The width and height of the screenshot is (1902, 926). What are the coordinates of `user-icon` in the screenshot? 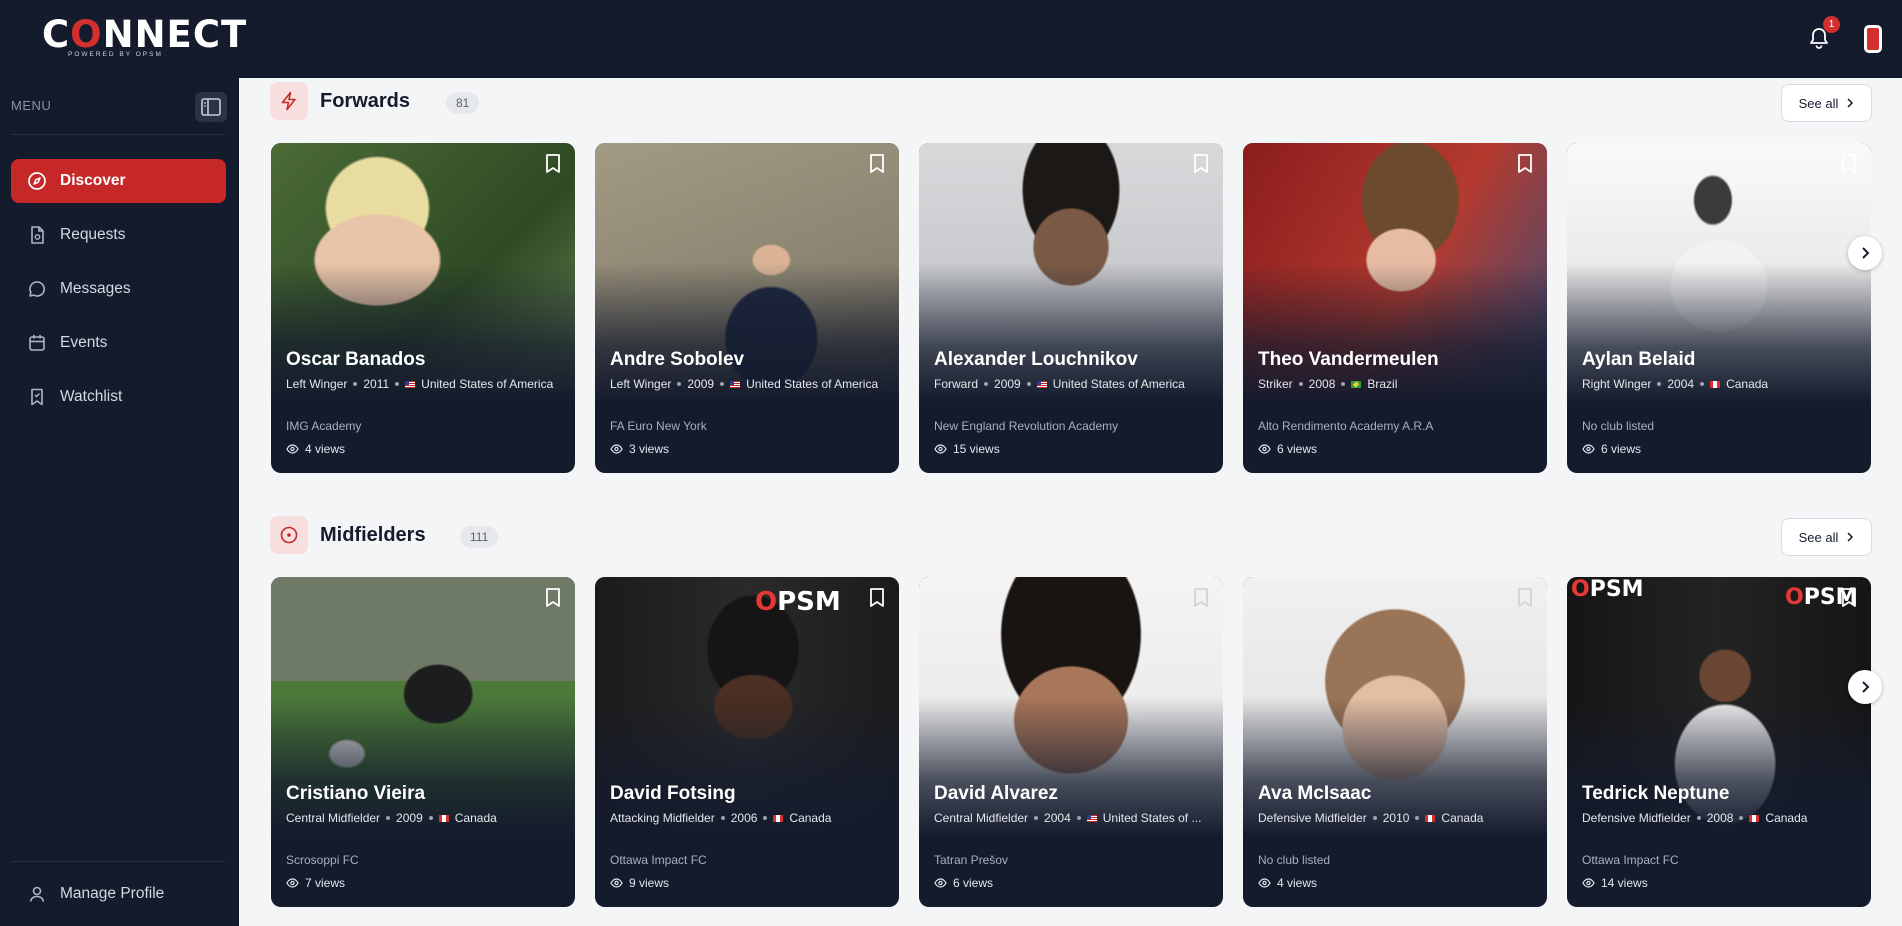 It's located at (37, 894).